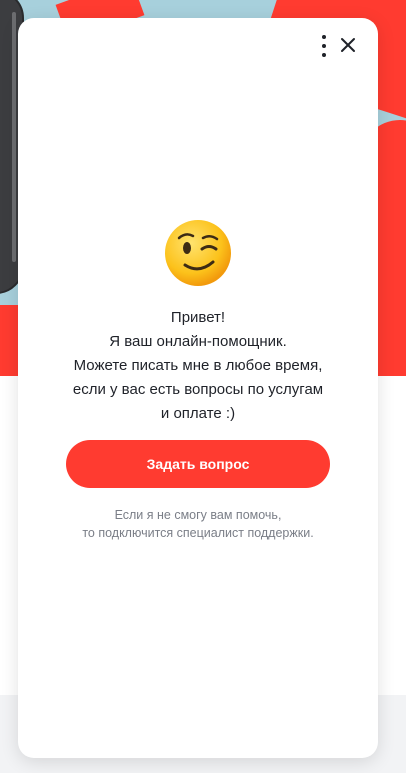 Image resolution: width=406 pixels, height=773 pixels. I want to click on support-note-line: Если я не смогу вам помочь,, so click(198, 515).